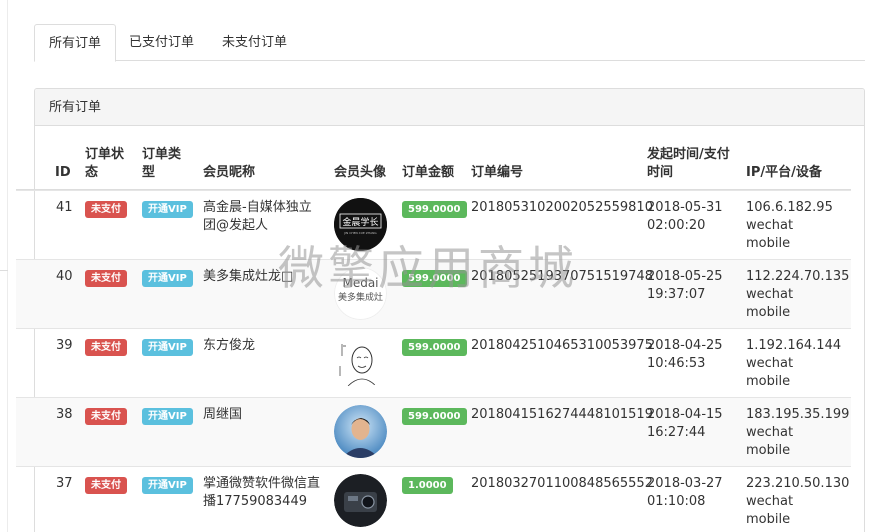 This screenshot has height=532, width=890. What do you see at coordinates (360, 172) in the screenshot?
I see `col-avatar: 会员头像` at bounding box center [360, 172].